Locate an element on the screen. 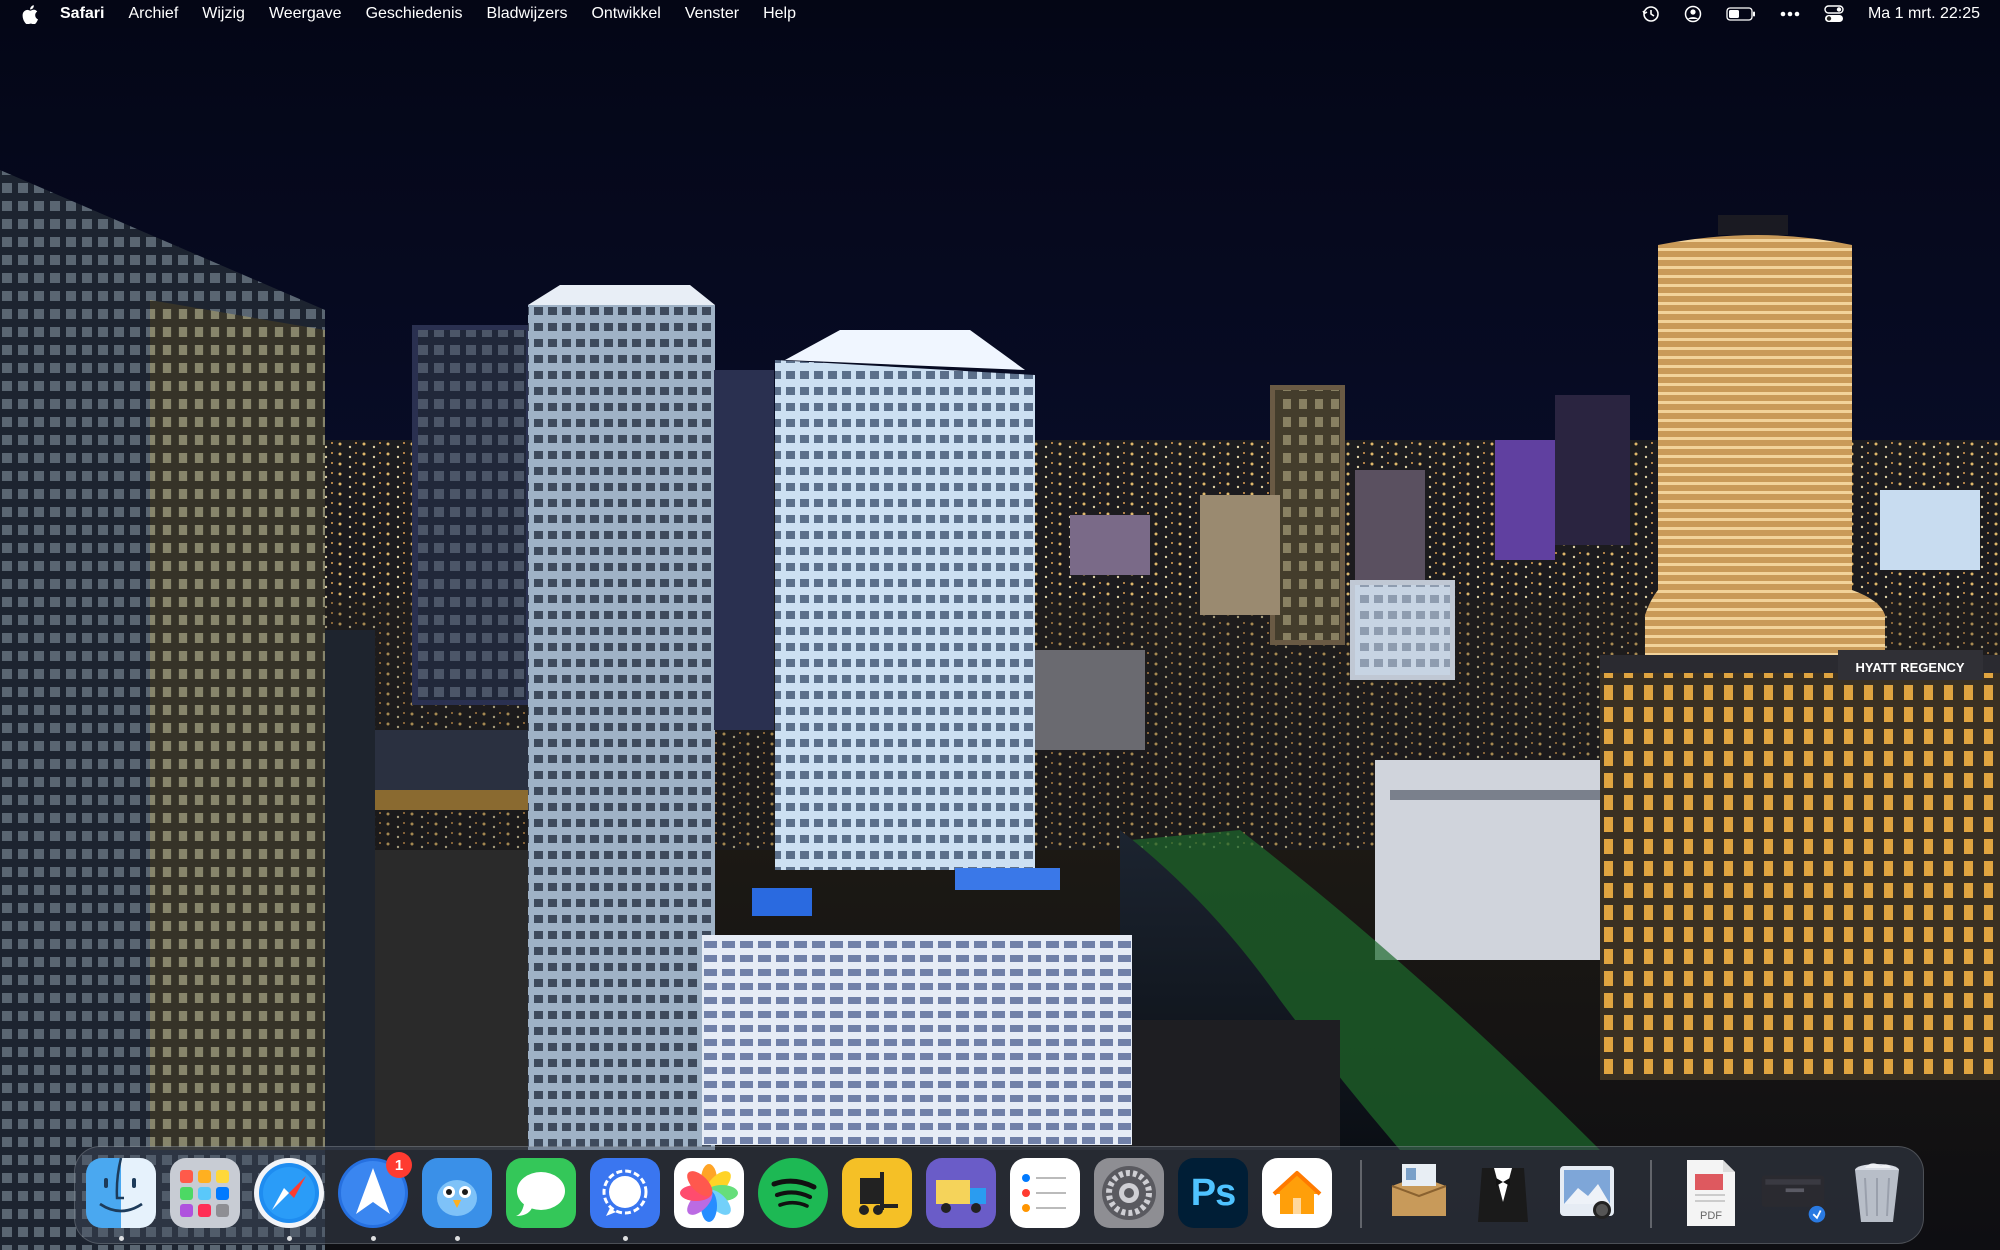 The image size is (2000, 1250). dock-finder is located at coordinates (121, 1193).